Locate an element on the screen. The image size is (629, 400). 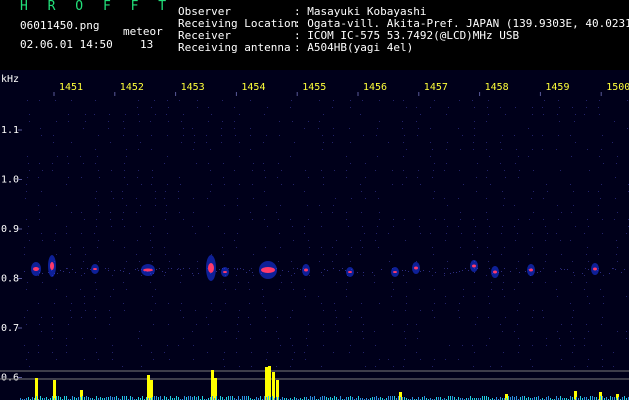
freq-tick-label: 0.7 is located at coordinates (10, 328).